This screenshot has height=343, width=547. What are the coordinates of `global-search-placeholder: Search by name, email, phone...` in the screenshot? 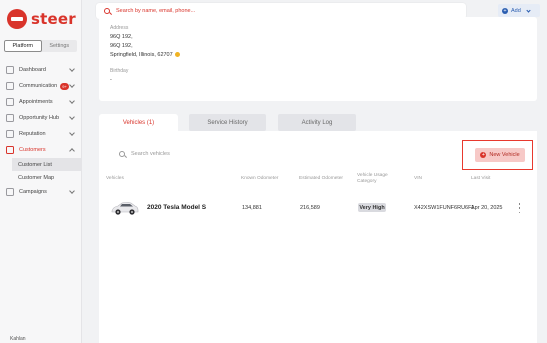 It's located at (156, 11).